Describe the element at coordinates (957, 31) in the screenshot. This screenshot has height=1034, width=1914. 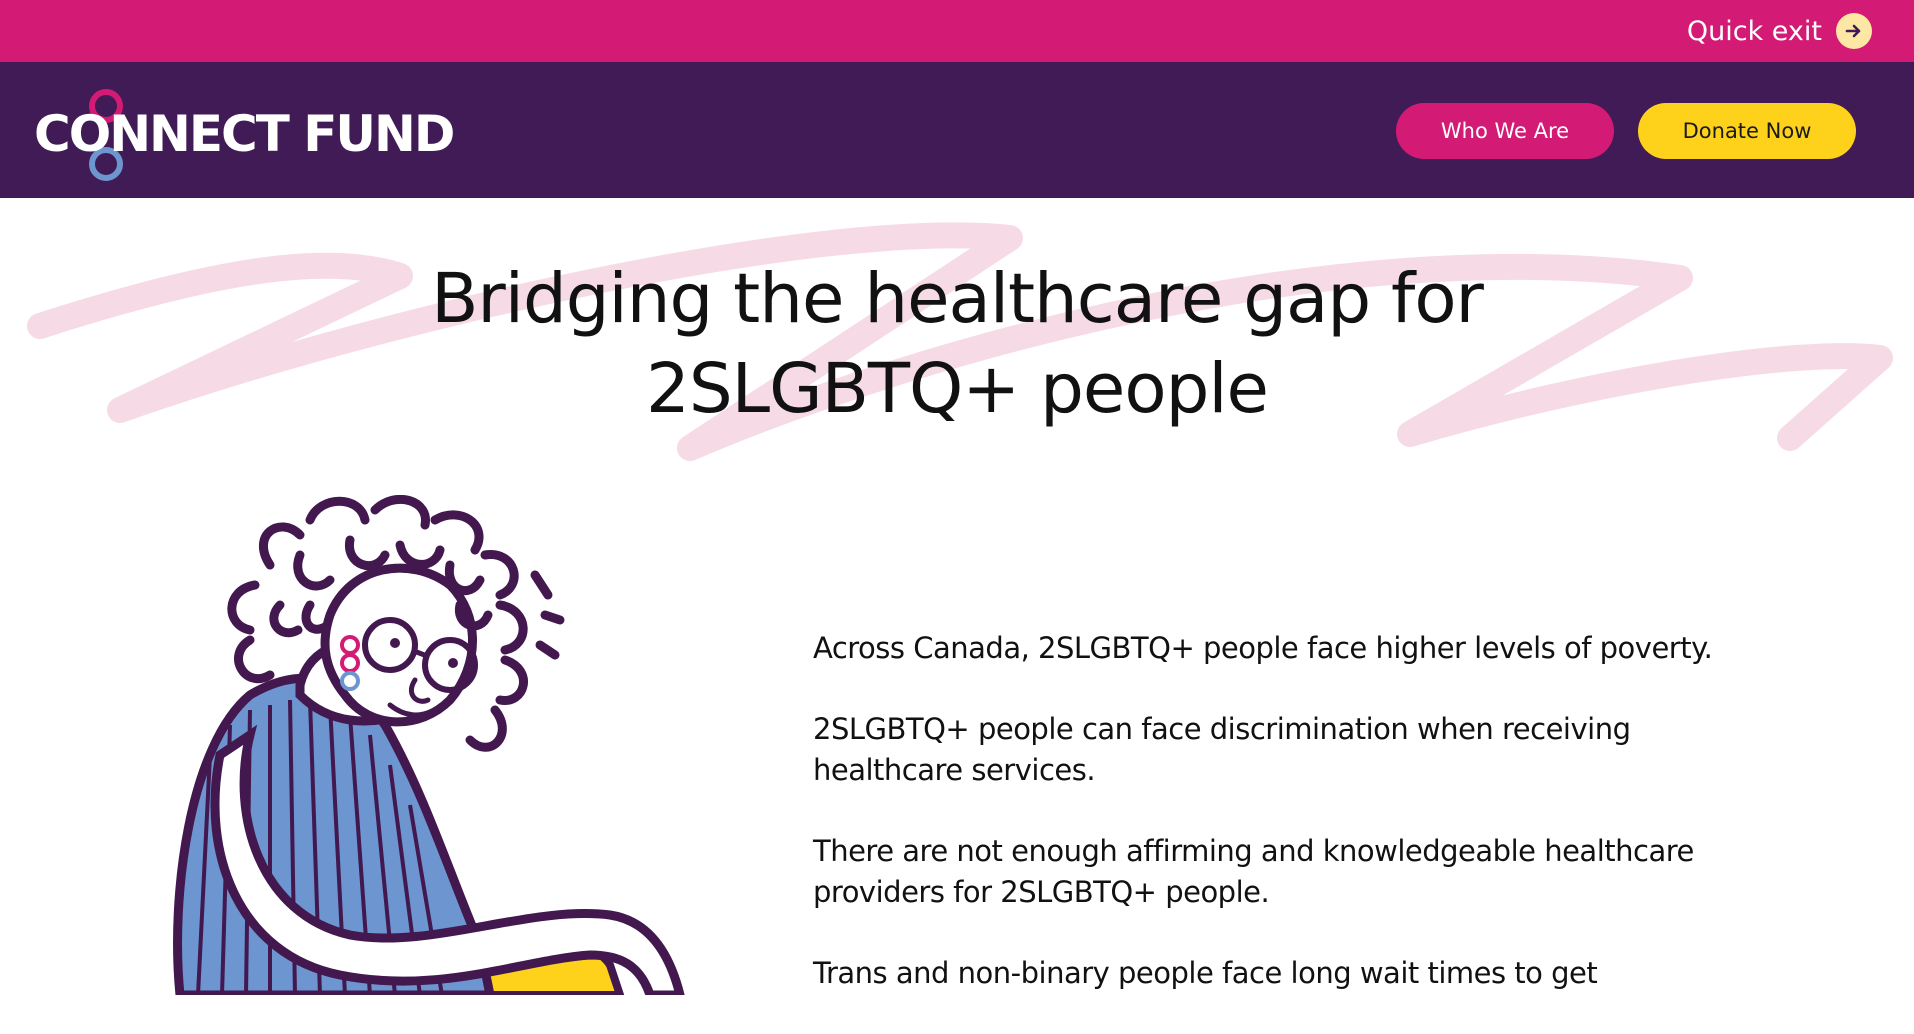
I see `top-bar: Quick exit` at that location.